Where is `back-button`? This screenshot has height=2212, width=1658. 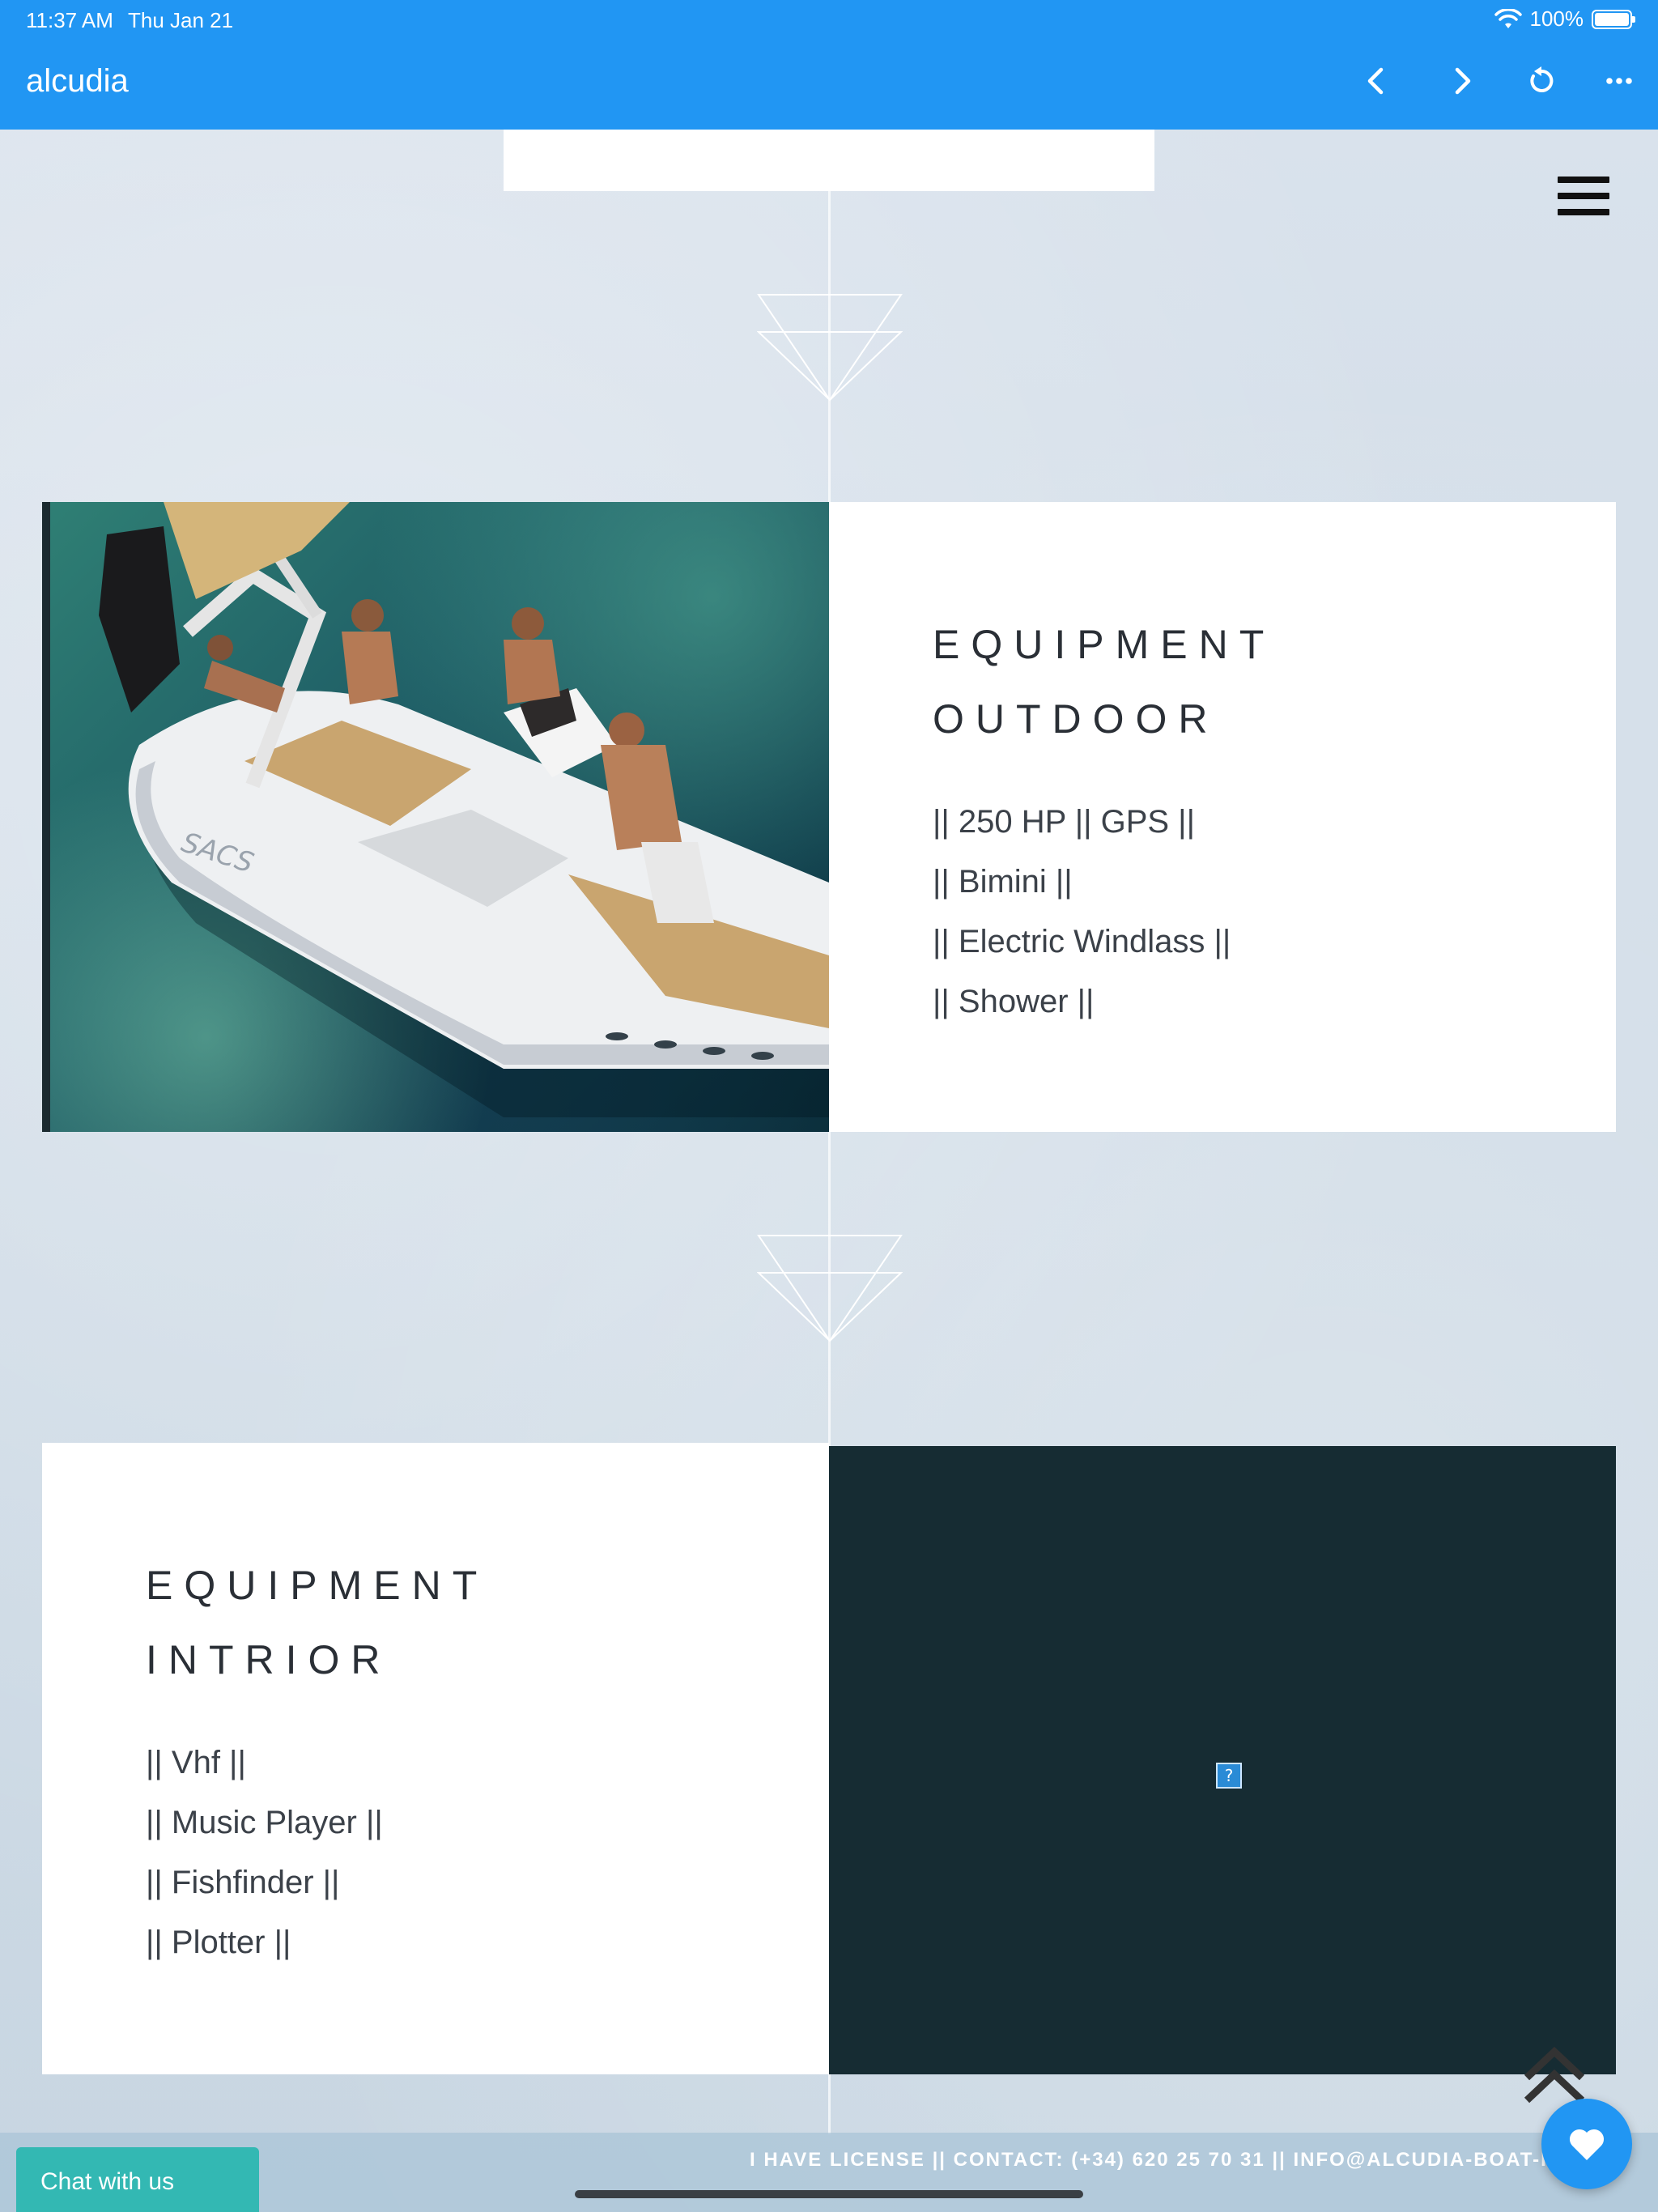
back-button is located at coordinates (1376, 81).